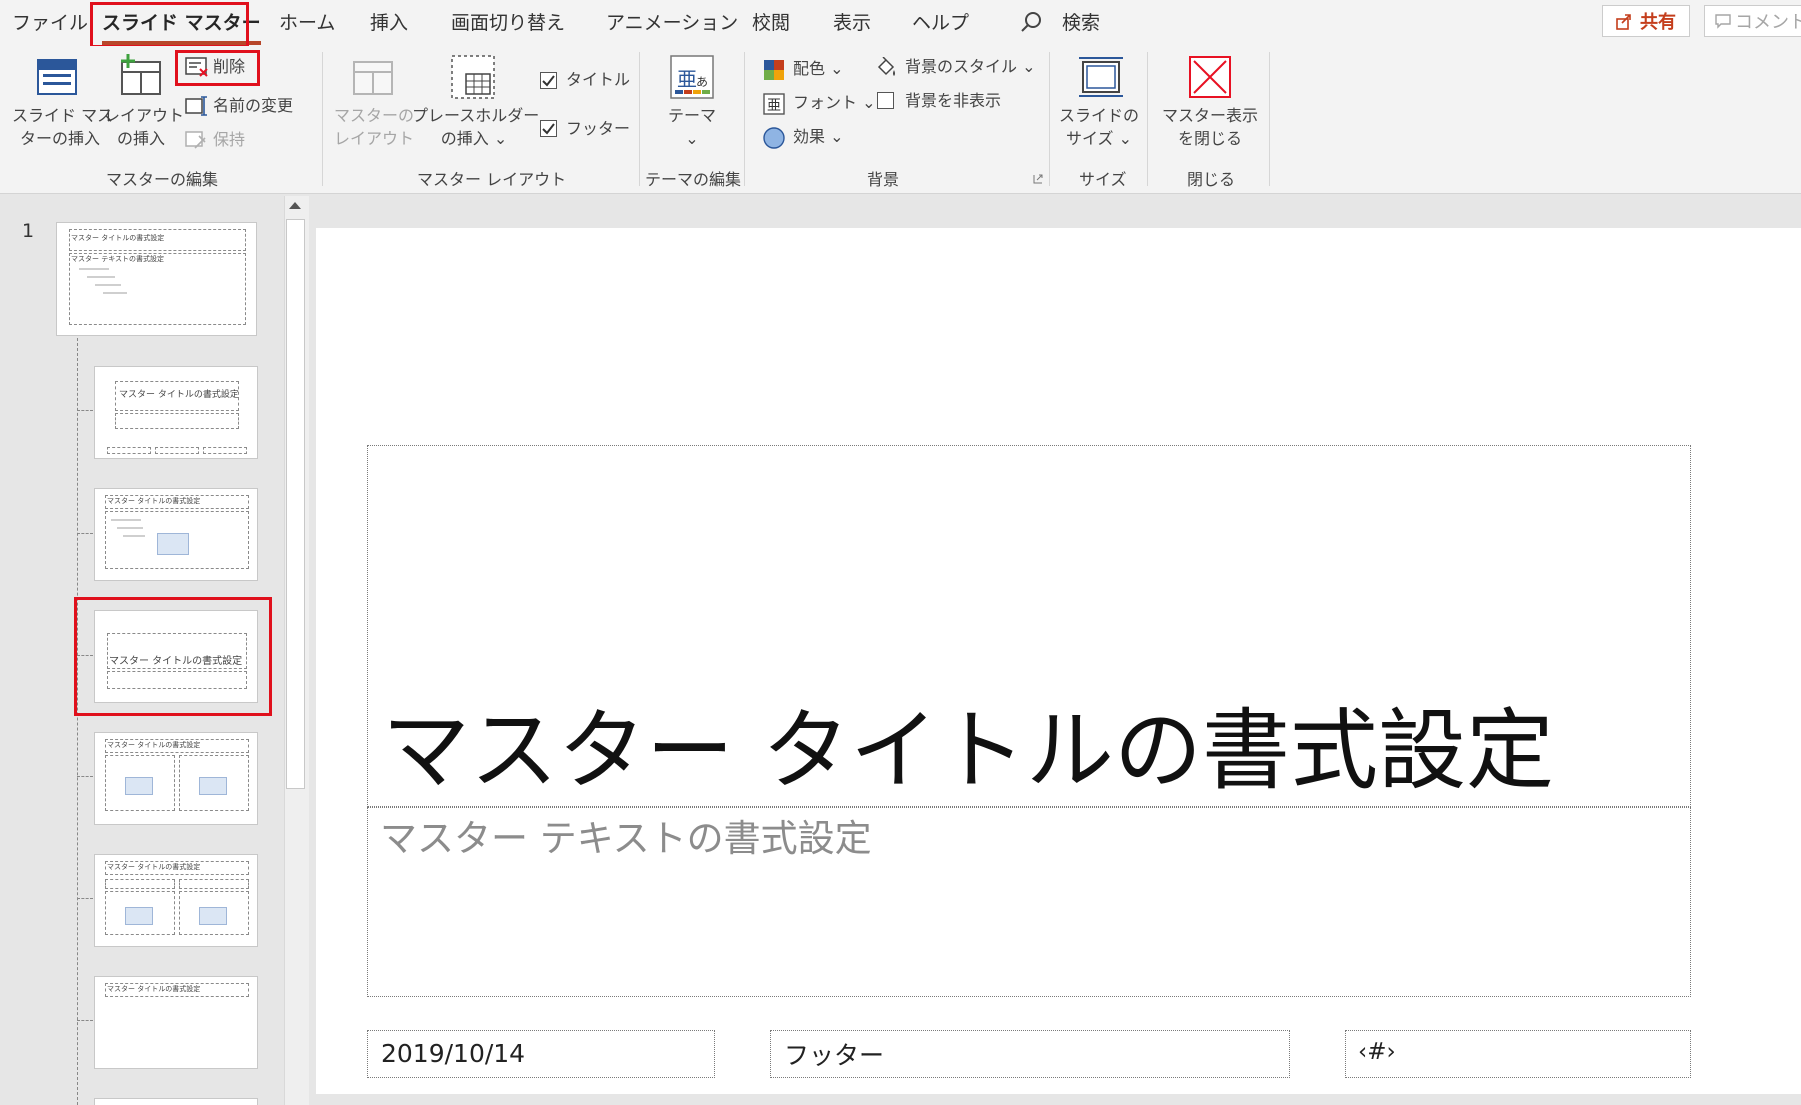  I want to click on tab-review: 校閲, so click(771, 21).